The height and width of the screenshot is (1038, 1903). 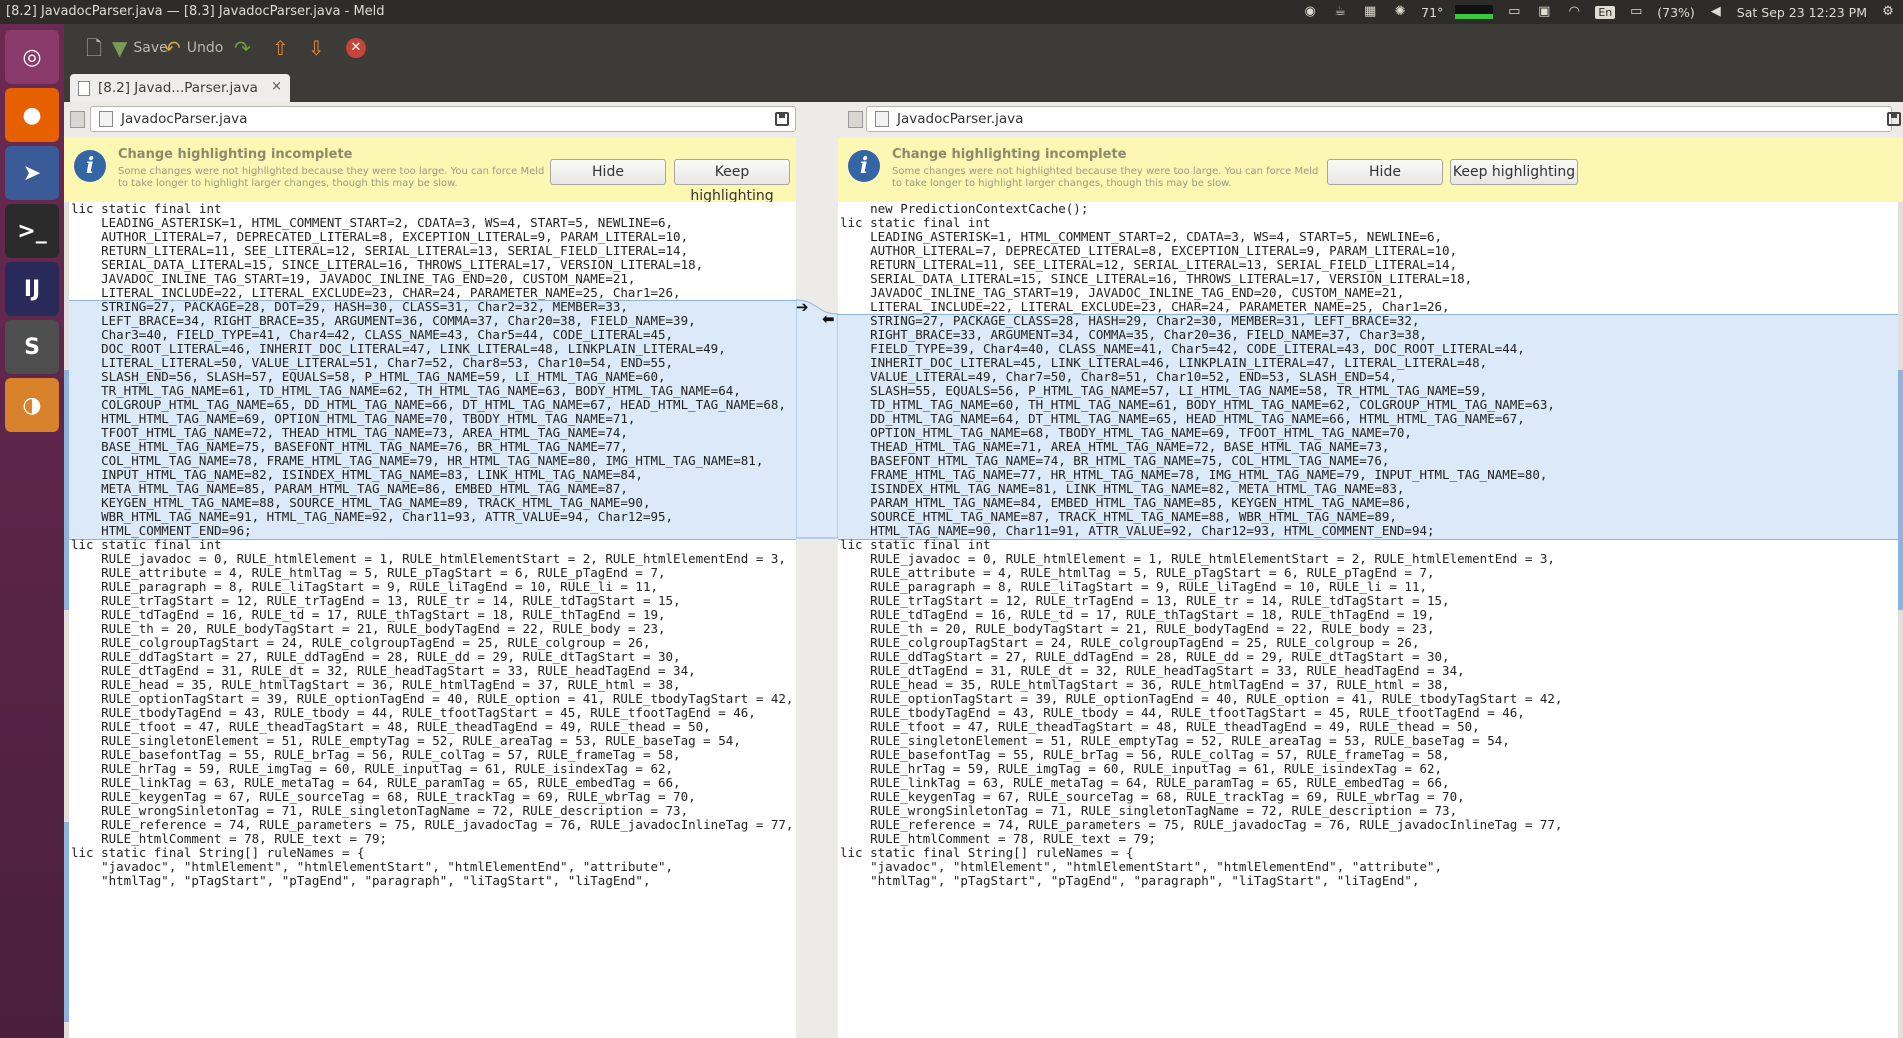 What do you see at coordinates (1514, 12) in the screenshot?
I see `display-icon: ▭` at bounding box center [1514, 12].